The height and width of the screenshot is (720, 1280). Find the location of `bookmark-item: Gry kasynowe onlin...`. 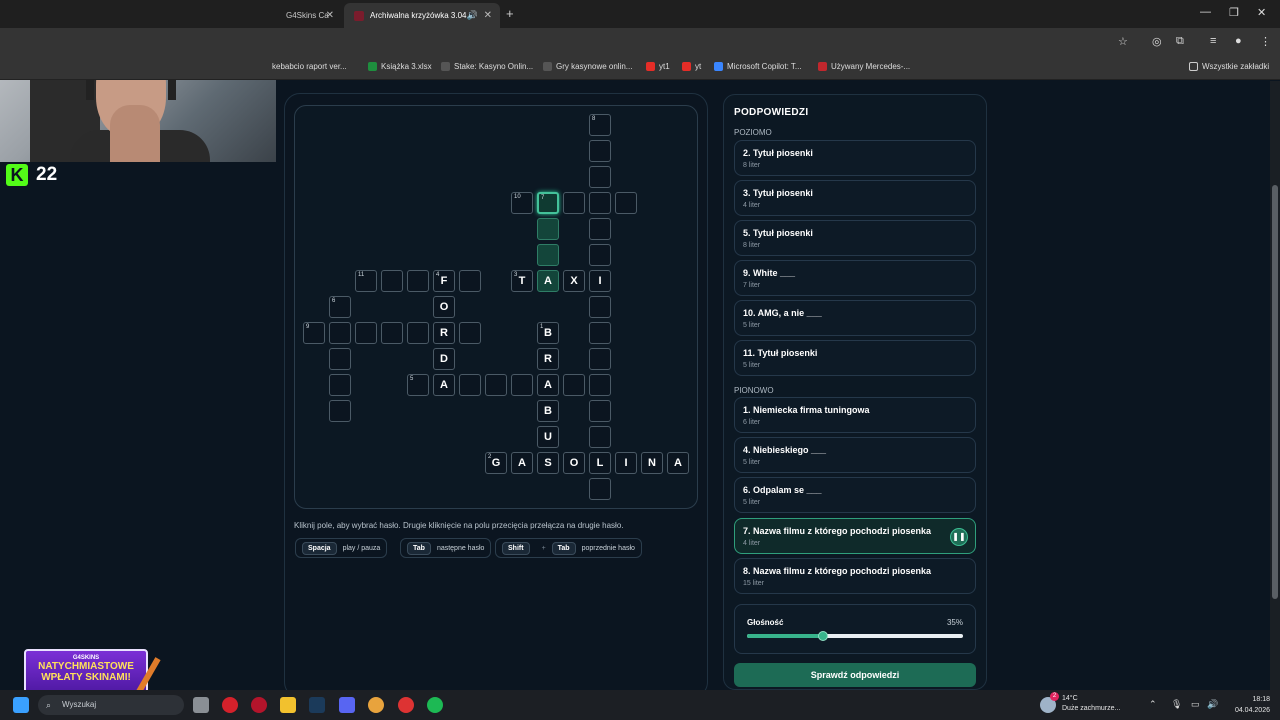

bookmark-item: Gry kasynowe onlin... is located at coordinates (587, 66).